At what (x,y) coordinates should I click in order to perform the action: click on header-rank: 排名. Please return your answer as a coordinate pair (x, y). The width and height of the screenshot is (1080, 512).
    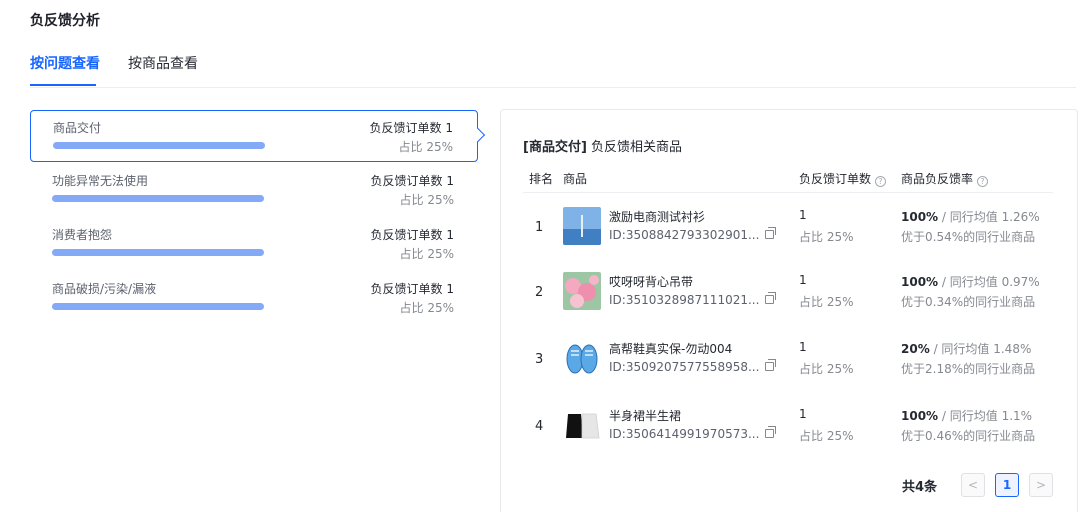
    Looking at the image, I should click on (541, 179).